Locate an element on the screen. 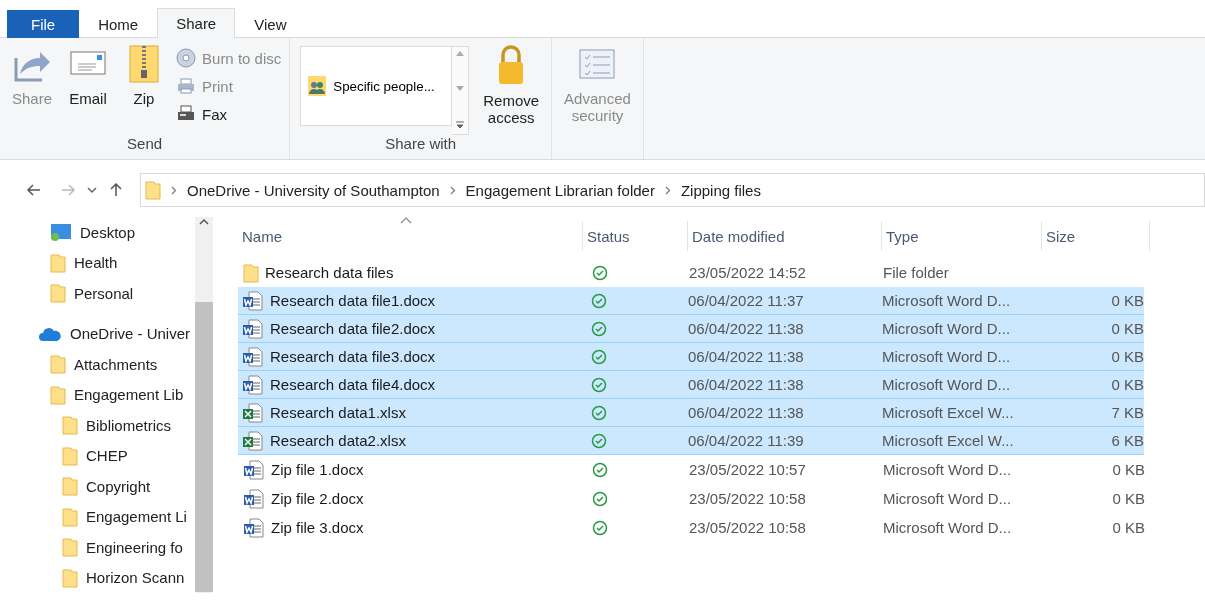 Image resolution: width=1205 pixels, height=602 pixels. navigation-item: OneDrive - Univer is located at coordinates (97, 333).